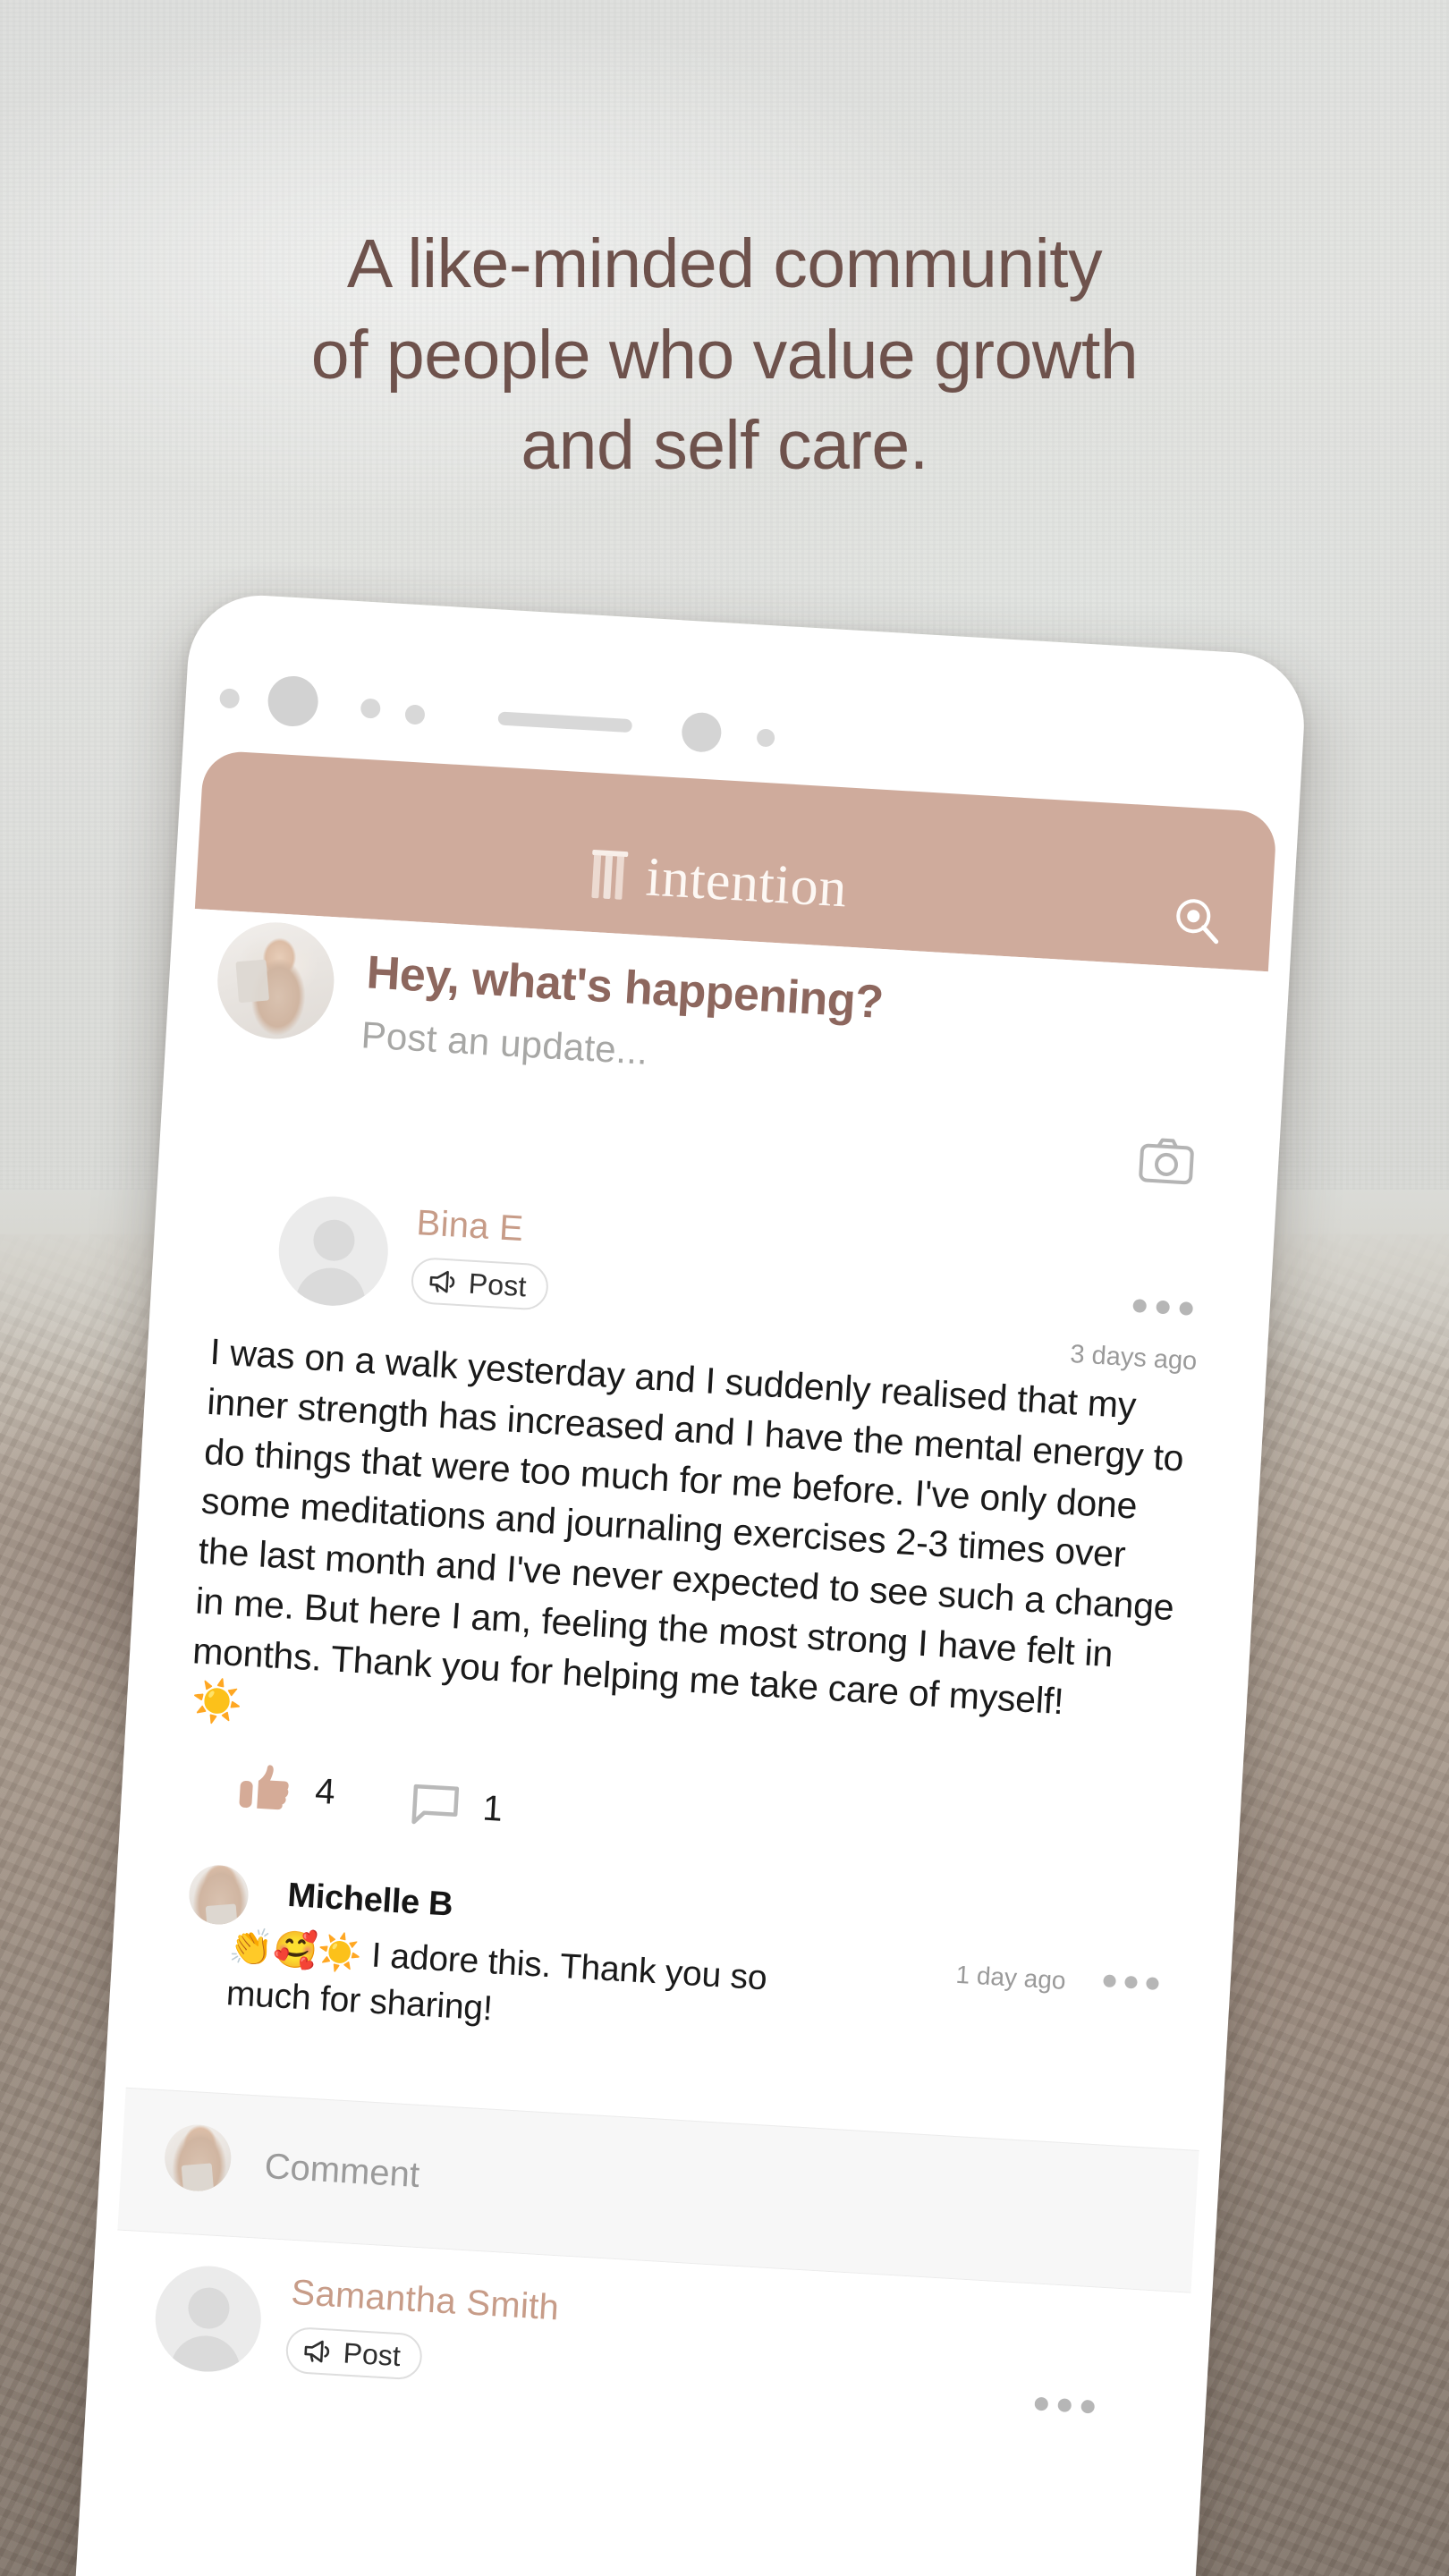 The height and width of the screenshot is (2576, 1449). What do you see at coordinates (372, 2354) in the screenshot?
I see `post2-badge-label: Post` at bounding box center [372, 2354].